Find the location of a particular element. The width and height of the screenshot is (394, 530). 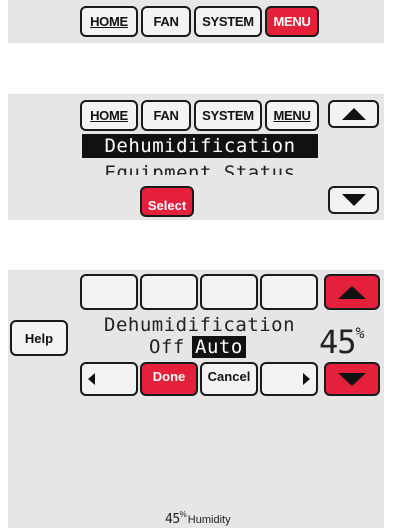

increase-button is located at coordinates (352, 292).